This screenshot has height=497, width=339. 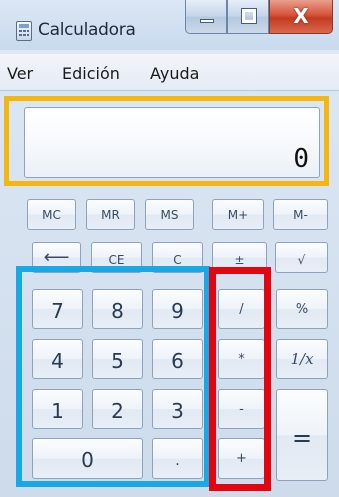 I want to click on mr-button: MR, so click(x=110, y=214).